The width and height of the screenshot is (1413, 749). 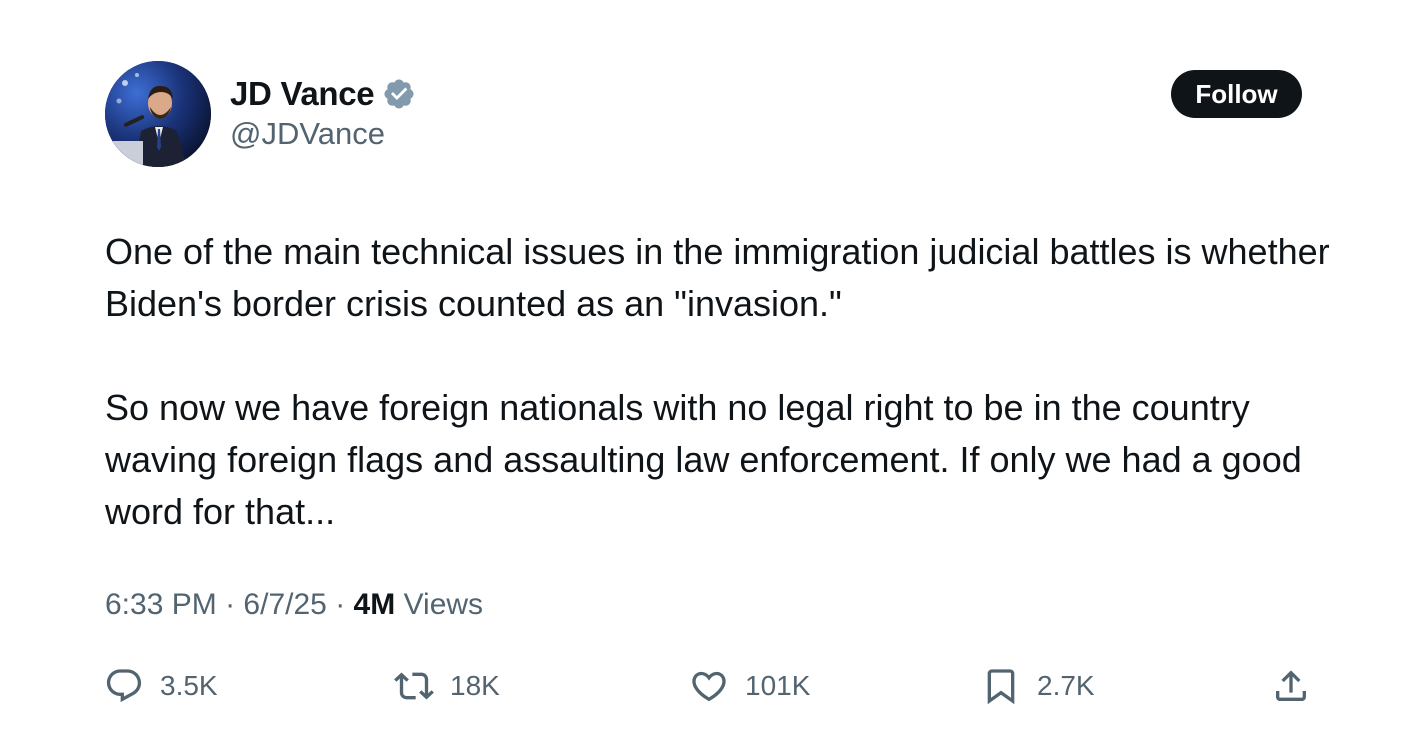 What do you see at coordinates (778, 685) in the screenshot?
I see `like-count: 101K` at bounding box center [778, 685].